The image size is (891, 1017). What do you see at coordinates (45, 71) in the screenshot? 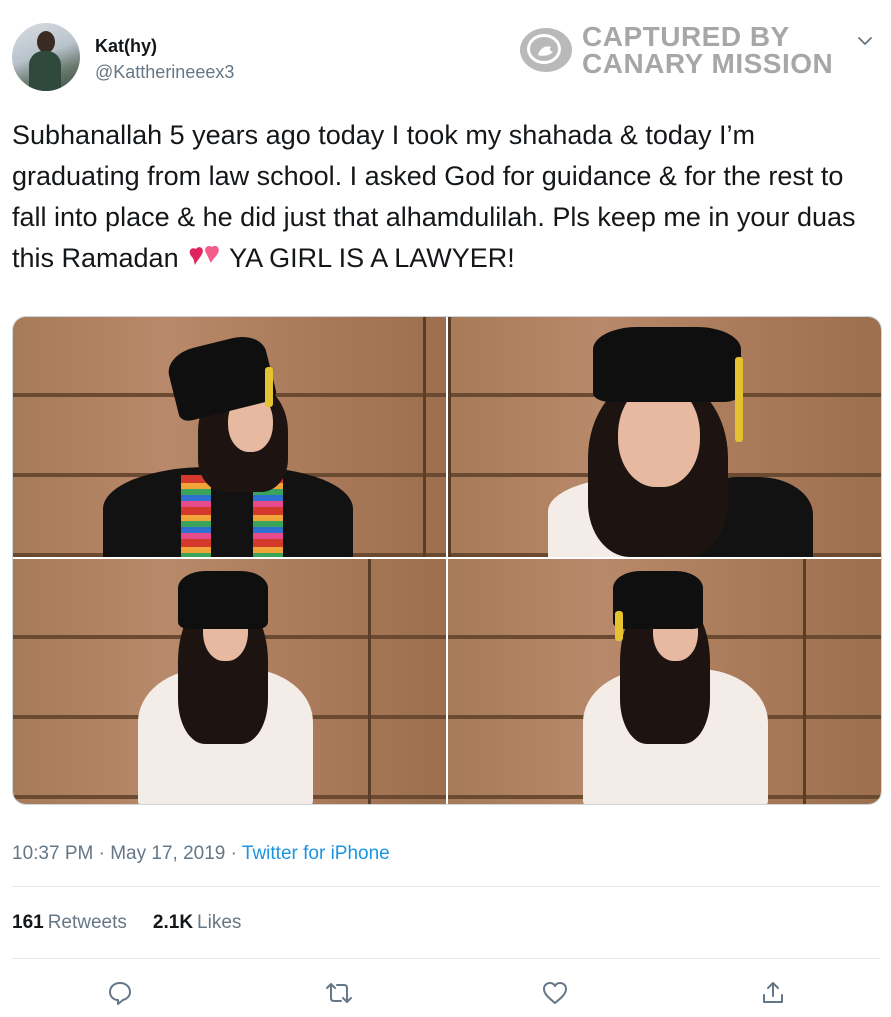
I see `avatar-body` at bounding box center [45, 71].